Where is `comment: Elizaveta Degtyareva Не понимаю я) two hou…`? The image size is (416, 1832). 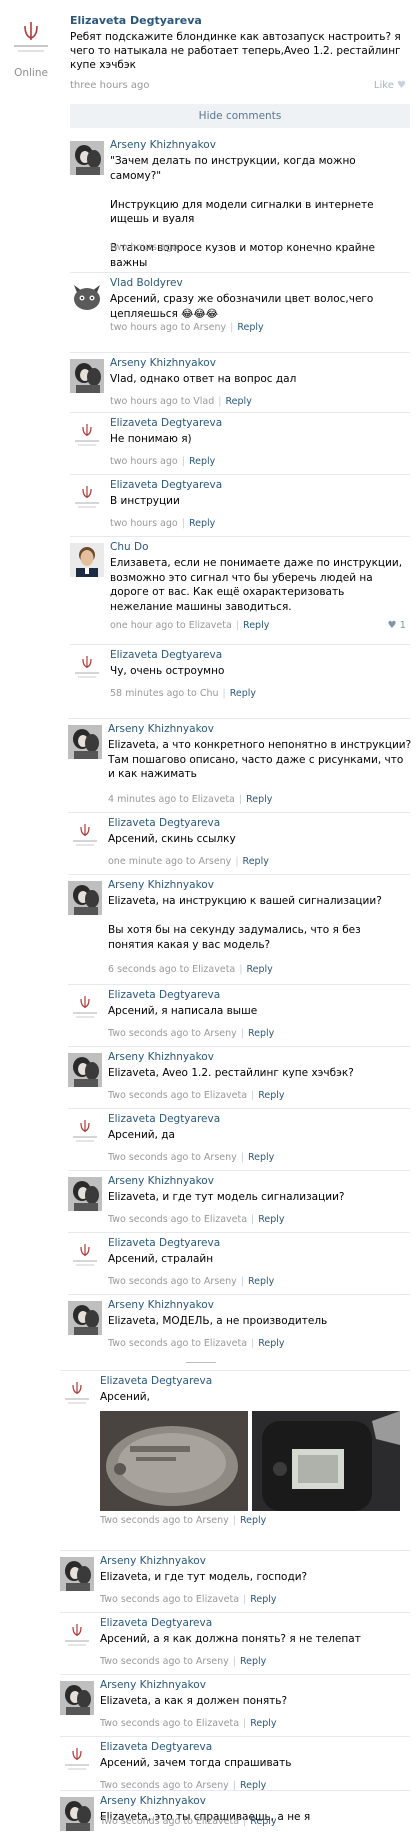 comment: Elizaveta Degtyareva Не понимаю я) two hou… is located at coordinates (240, 442).